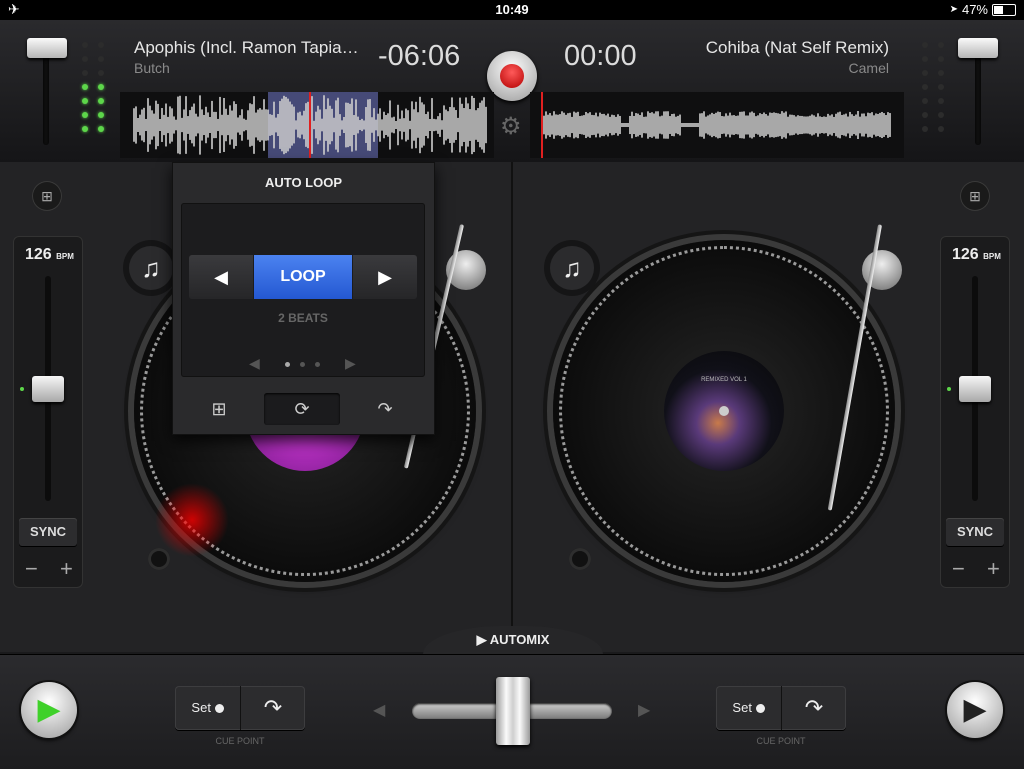 This screenshot has width=1024, height=769. I want to click on loop-prev-button: ◀, so click(221, 277).